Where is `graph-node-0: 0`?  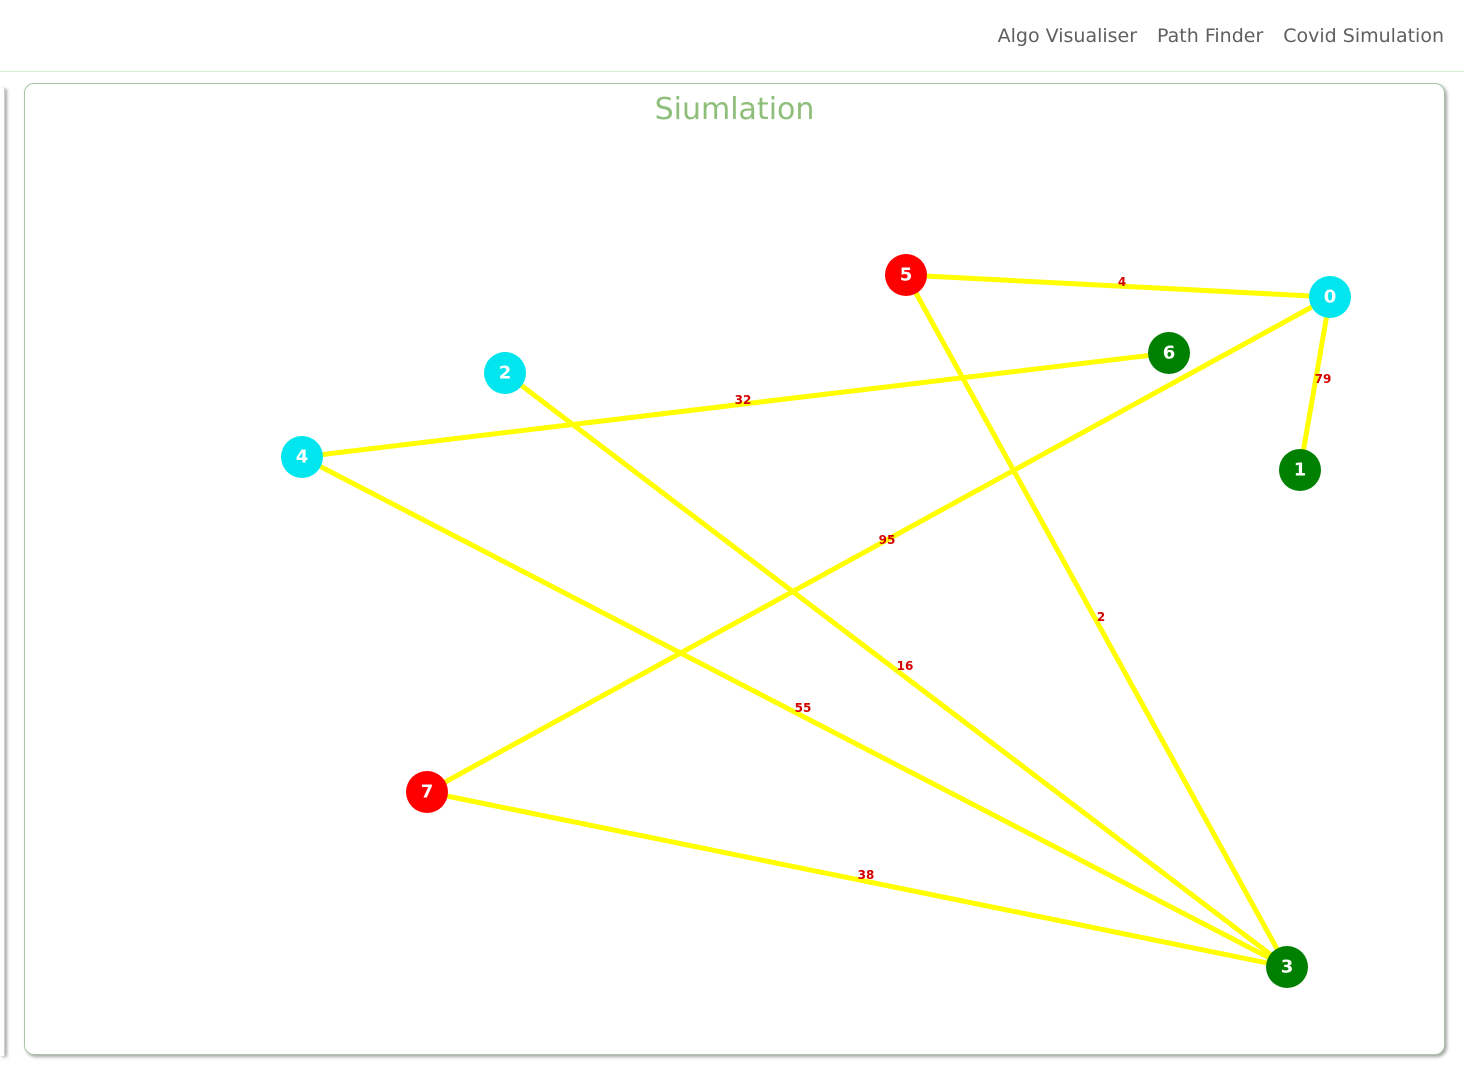 graph-node-0: 0 is located at coordinates (1330, 297).